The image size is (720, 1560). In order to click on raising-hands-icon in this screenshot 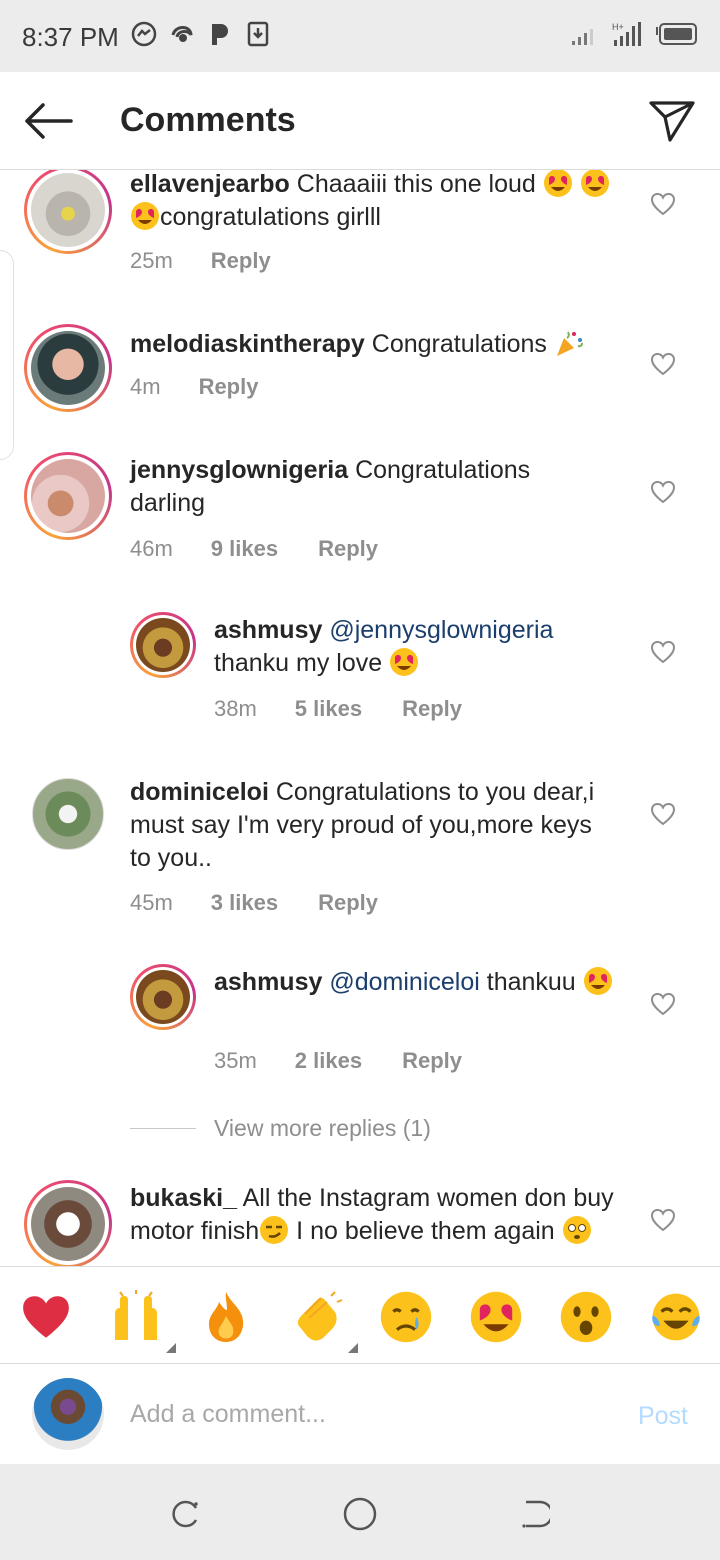, I will do `click(136, 1315)`.